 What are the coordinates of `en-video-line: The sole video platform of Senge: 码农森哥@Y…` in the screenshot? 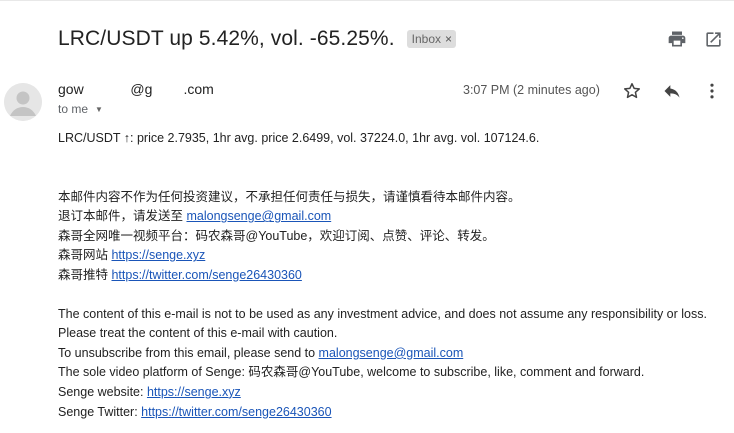 It's located at (351, 372).